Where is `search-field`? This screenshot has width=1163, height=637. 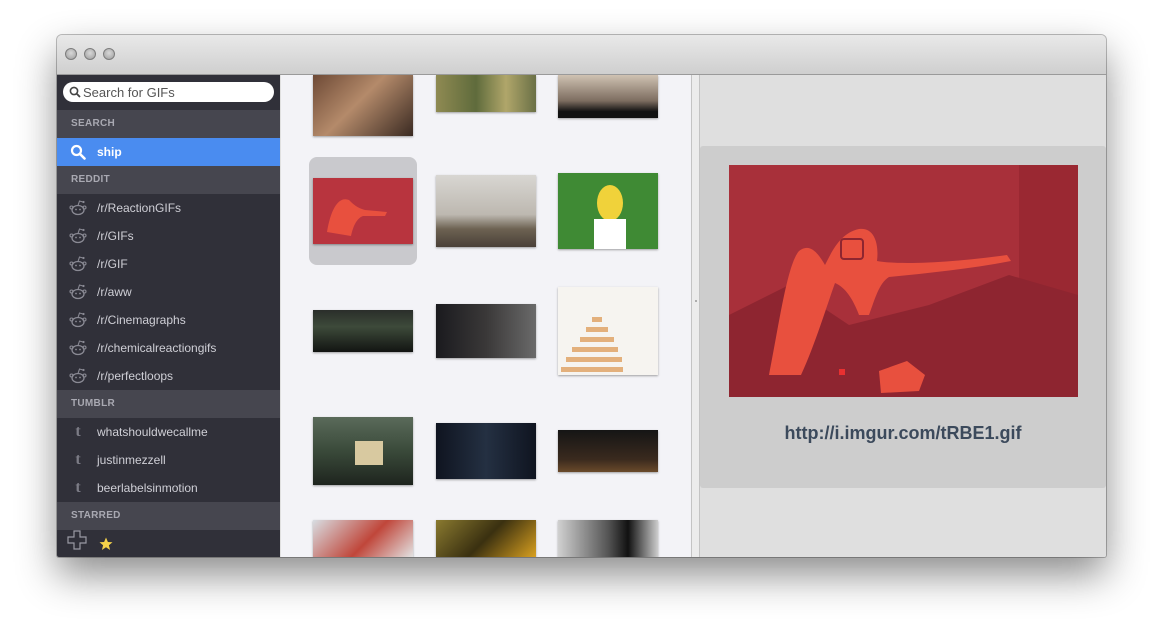 search-field is located at coordinates (168, 92).